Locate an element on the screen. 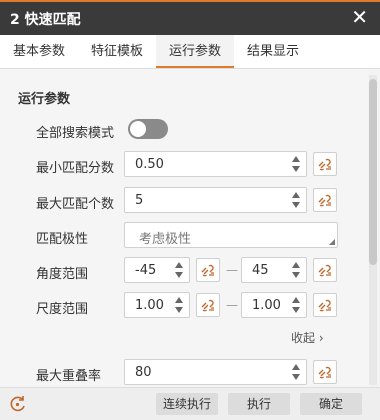 This screenshot has height=420, width=380. full-search-toggle is located at coordinates (148, 129).